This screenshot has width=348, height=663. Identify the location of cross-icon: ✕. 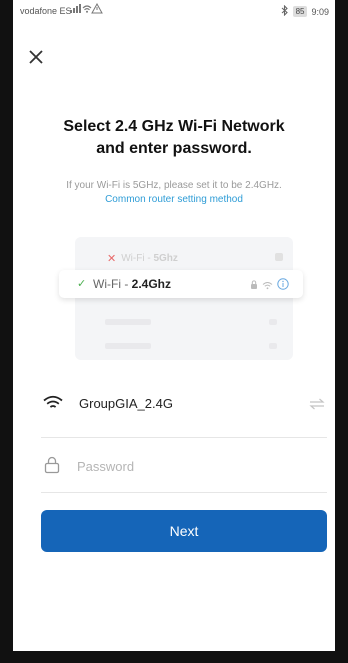
(112, 259).